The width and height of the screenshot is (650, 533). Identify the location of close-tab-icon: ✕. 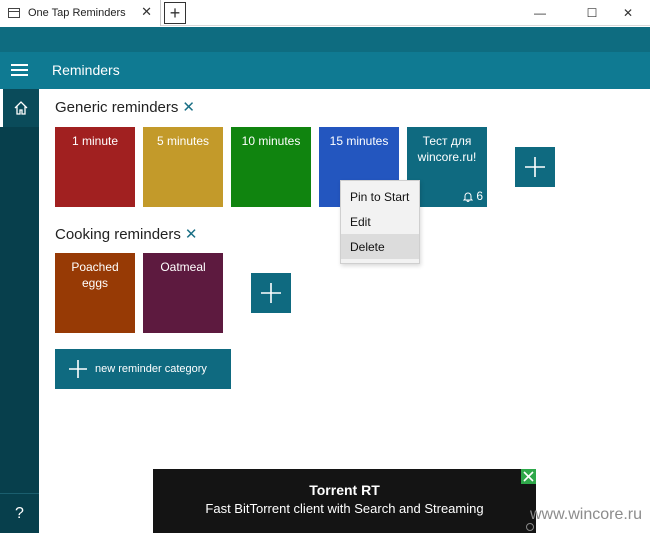
(146, 12).